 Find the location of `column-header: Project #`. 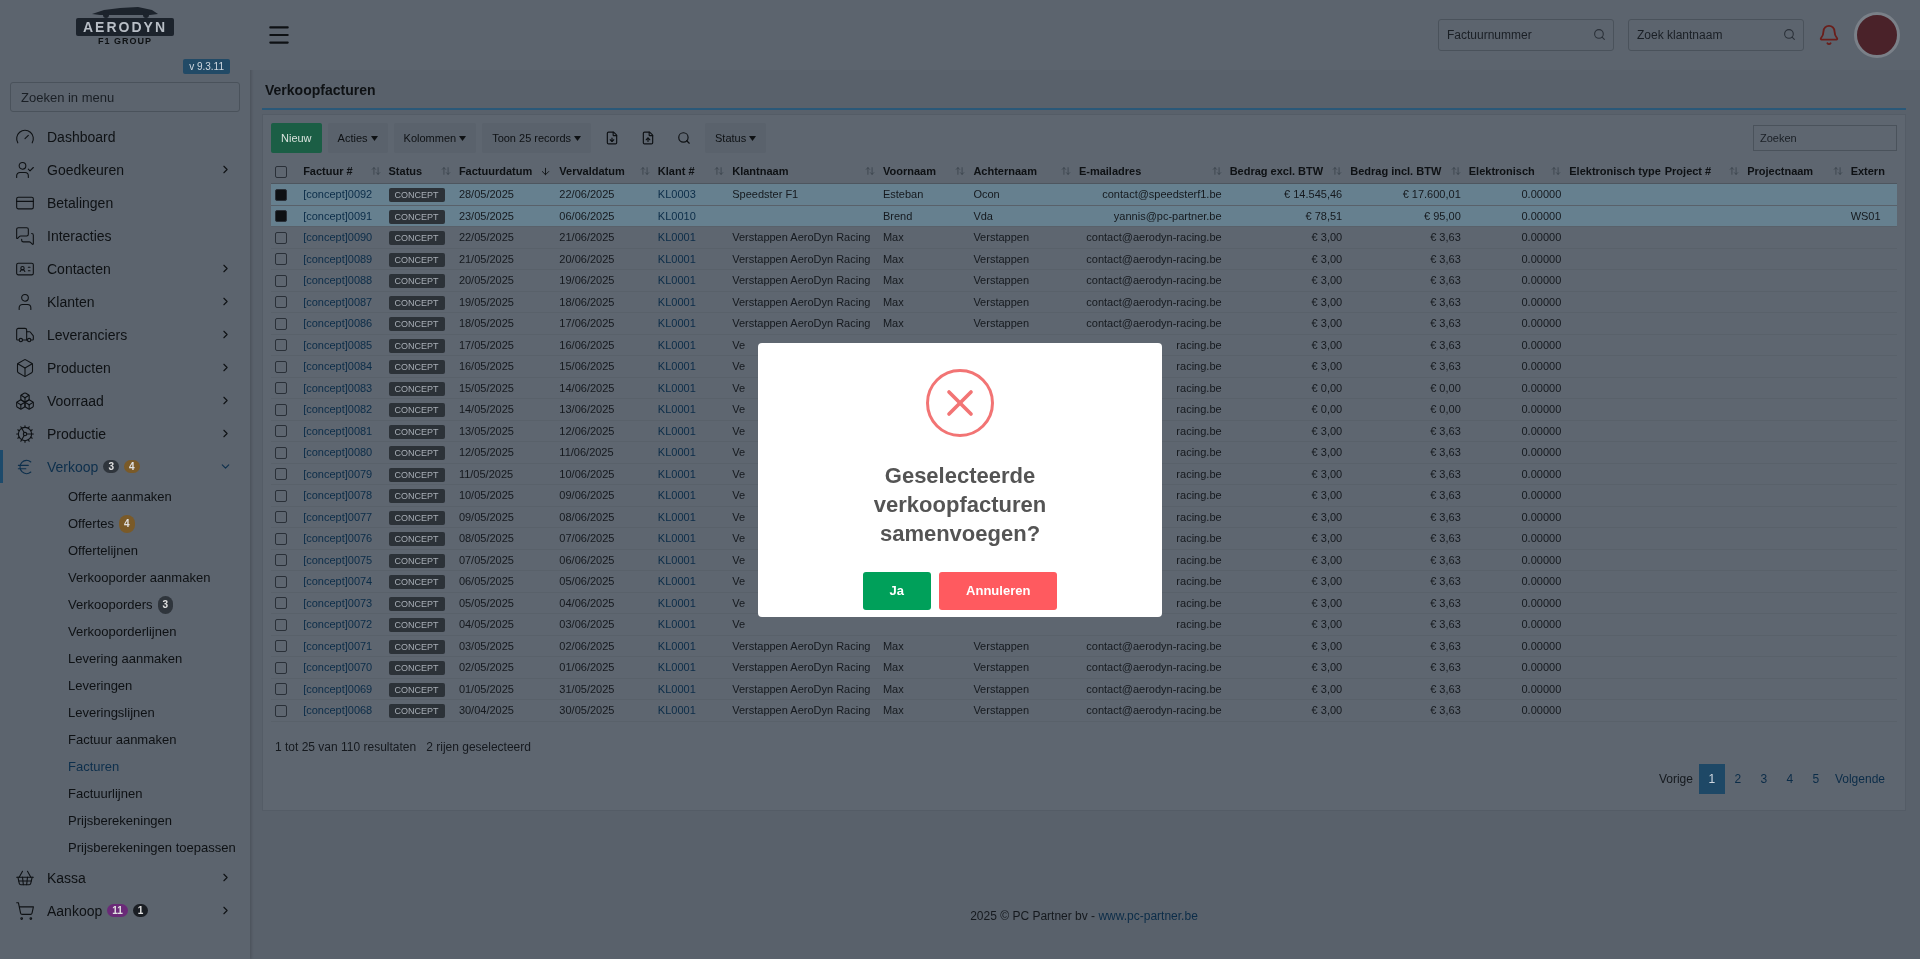

column-header: Project # is located at coordinates (1702, 171).